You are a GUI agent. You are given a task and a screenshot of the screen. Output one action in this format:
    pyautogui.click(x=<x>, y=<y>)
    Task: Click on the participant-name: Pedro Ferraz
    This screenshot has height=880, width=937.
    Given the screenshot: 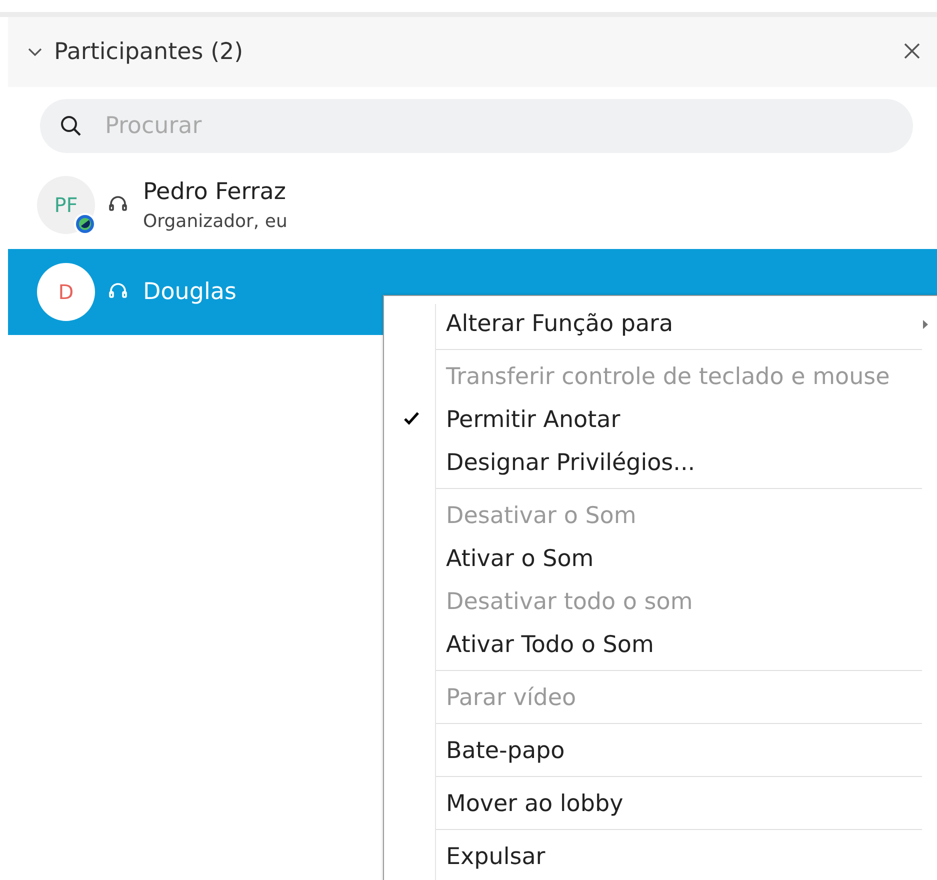 What is the action you would take?
    pyautogui.click(x=215, y=191)
    